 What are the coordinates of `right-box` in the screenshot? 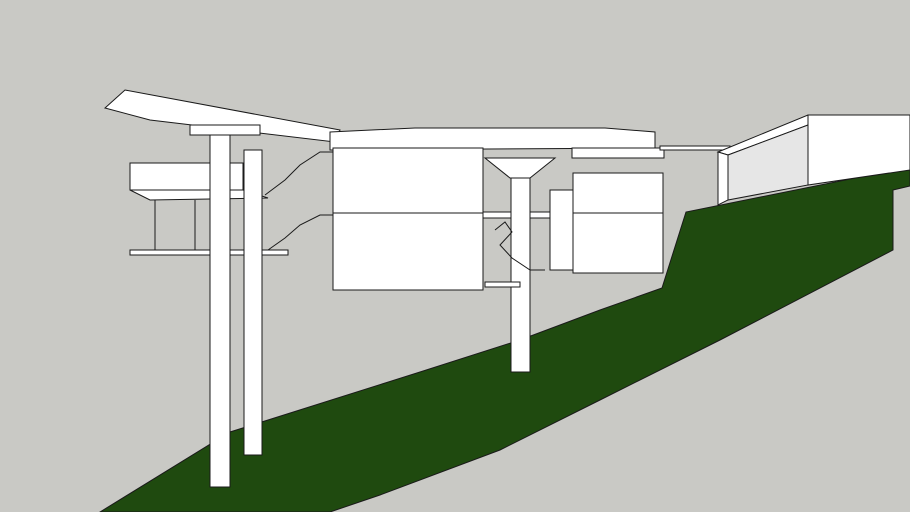 It's located at (618, 223).